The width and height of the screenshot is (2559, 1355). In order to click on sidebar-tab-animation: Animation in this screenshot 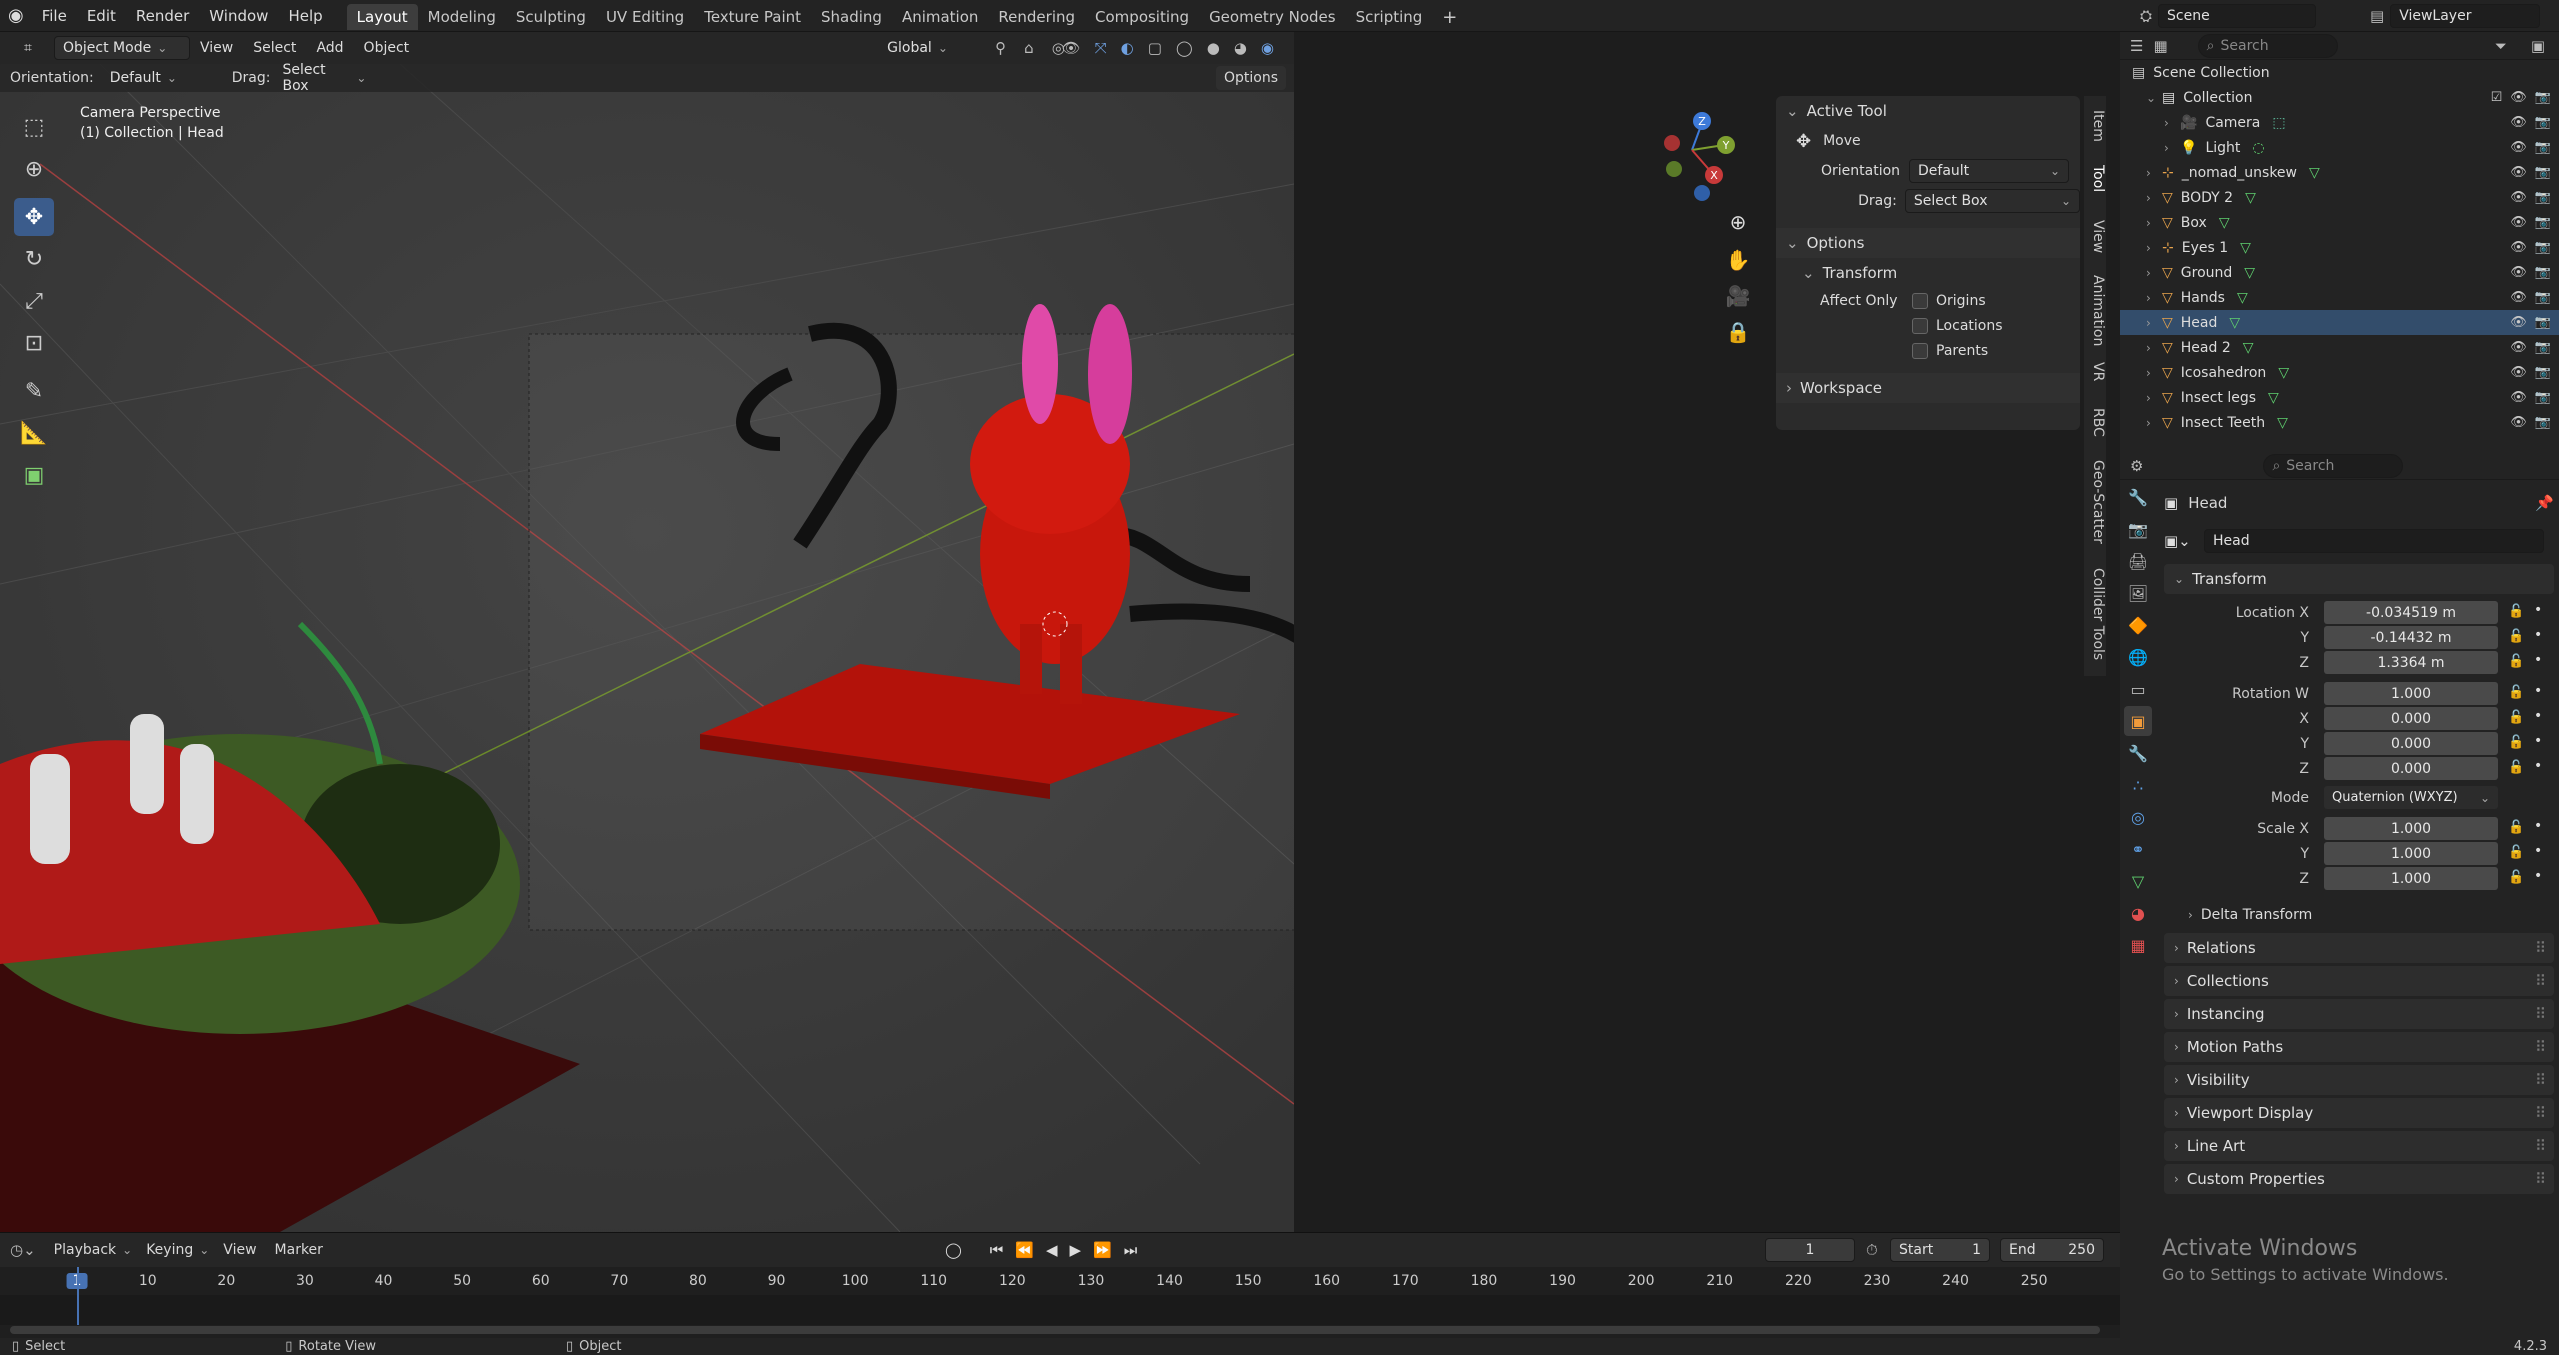, I will do `click(2098, 310)`.